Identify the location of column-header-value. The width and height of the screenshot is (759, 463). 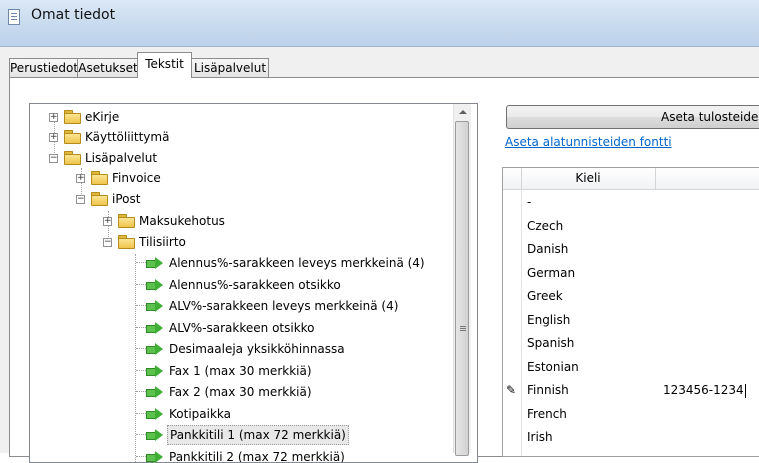
(707, 178).